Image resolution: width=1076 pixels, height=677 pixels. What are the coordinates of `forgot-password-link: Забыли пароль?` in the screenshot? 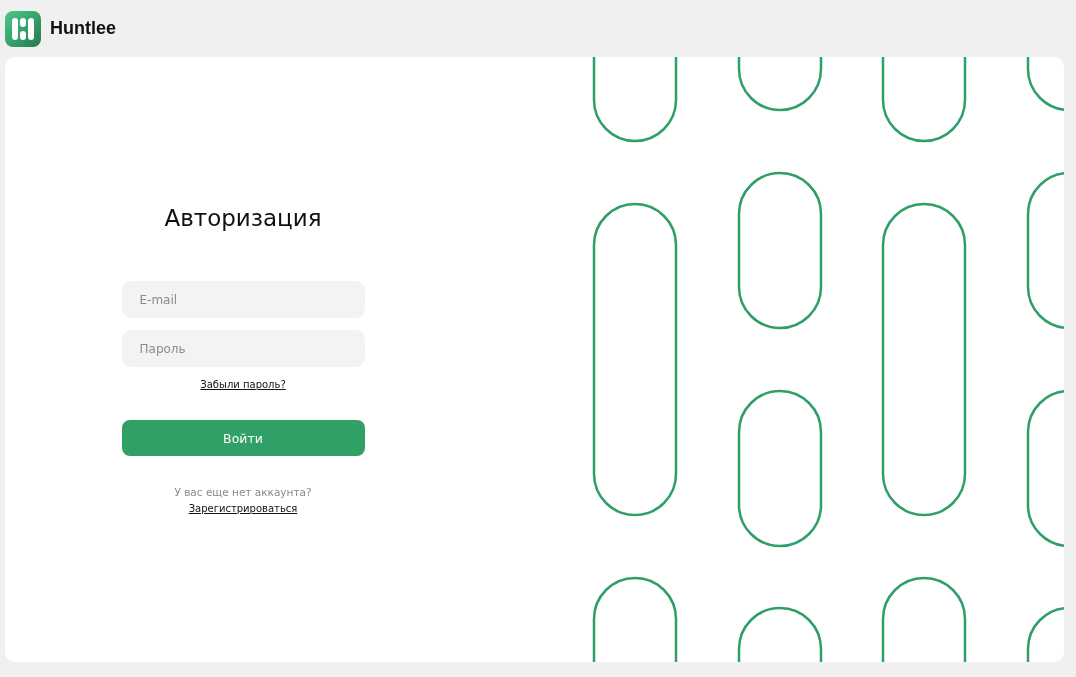 It's located at (243, 384).